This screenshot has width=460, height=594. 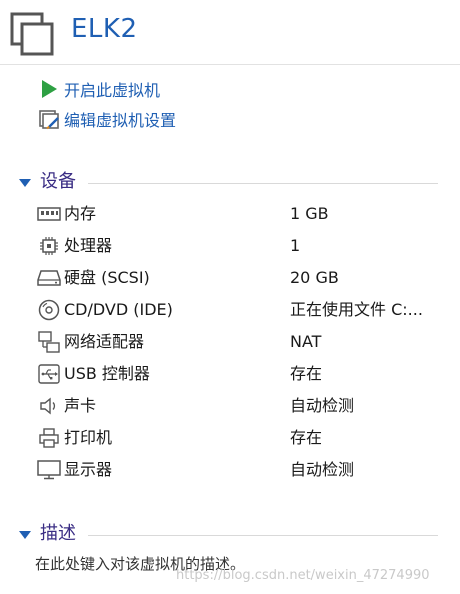 I want to click on printer-icon, so click(x=49, y=438).